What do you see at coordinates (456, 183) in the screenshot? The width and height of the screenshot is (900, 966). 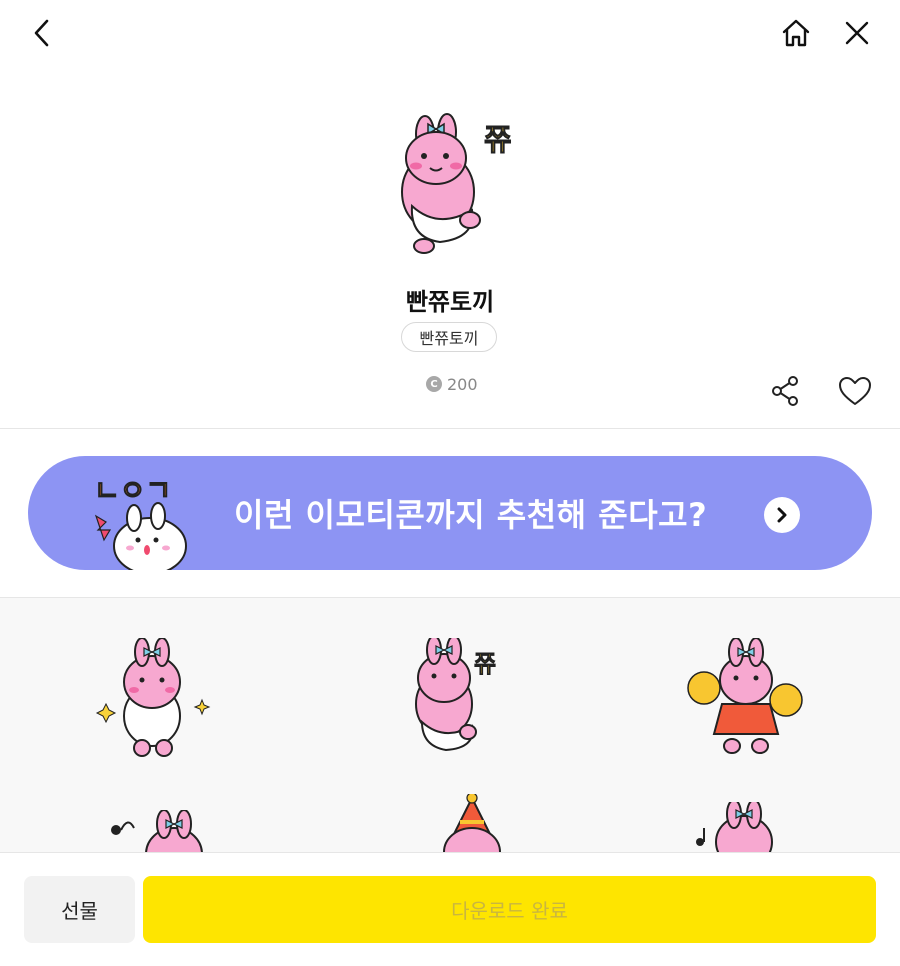 I see `hero-emoticon-image: 쮸` at bounding box center [456, 183].